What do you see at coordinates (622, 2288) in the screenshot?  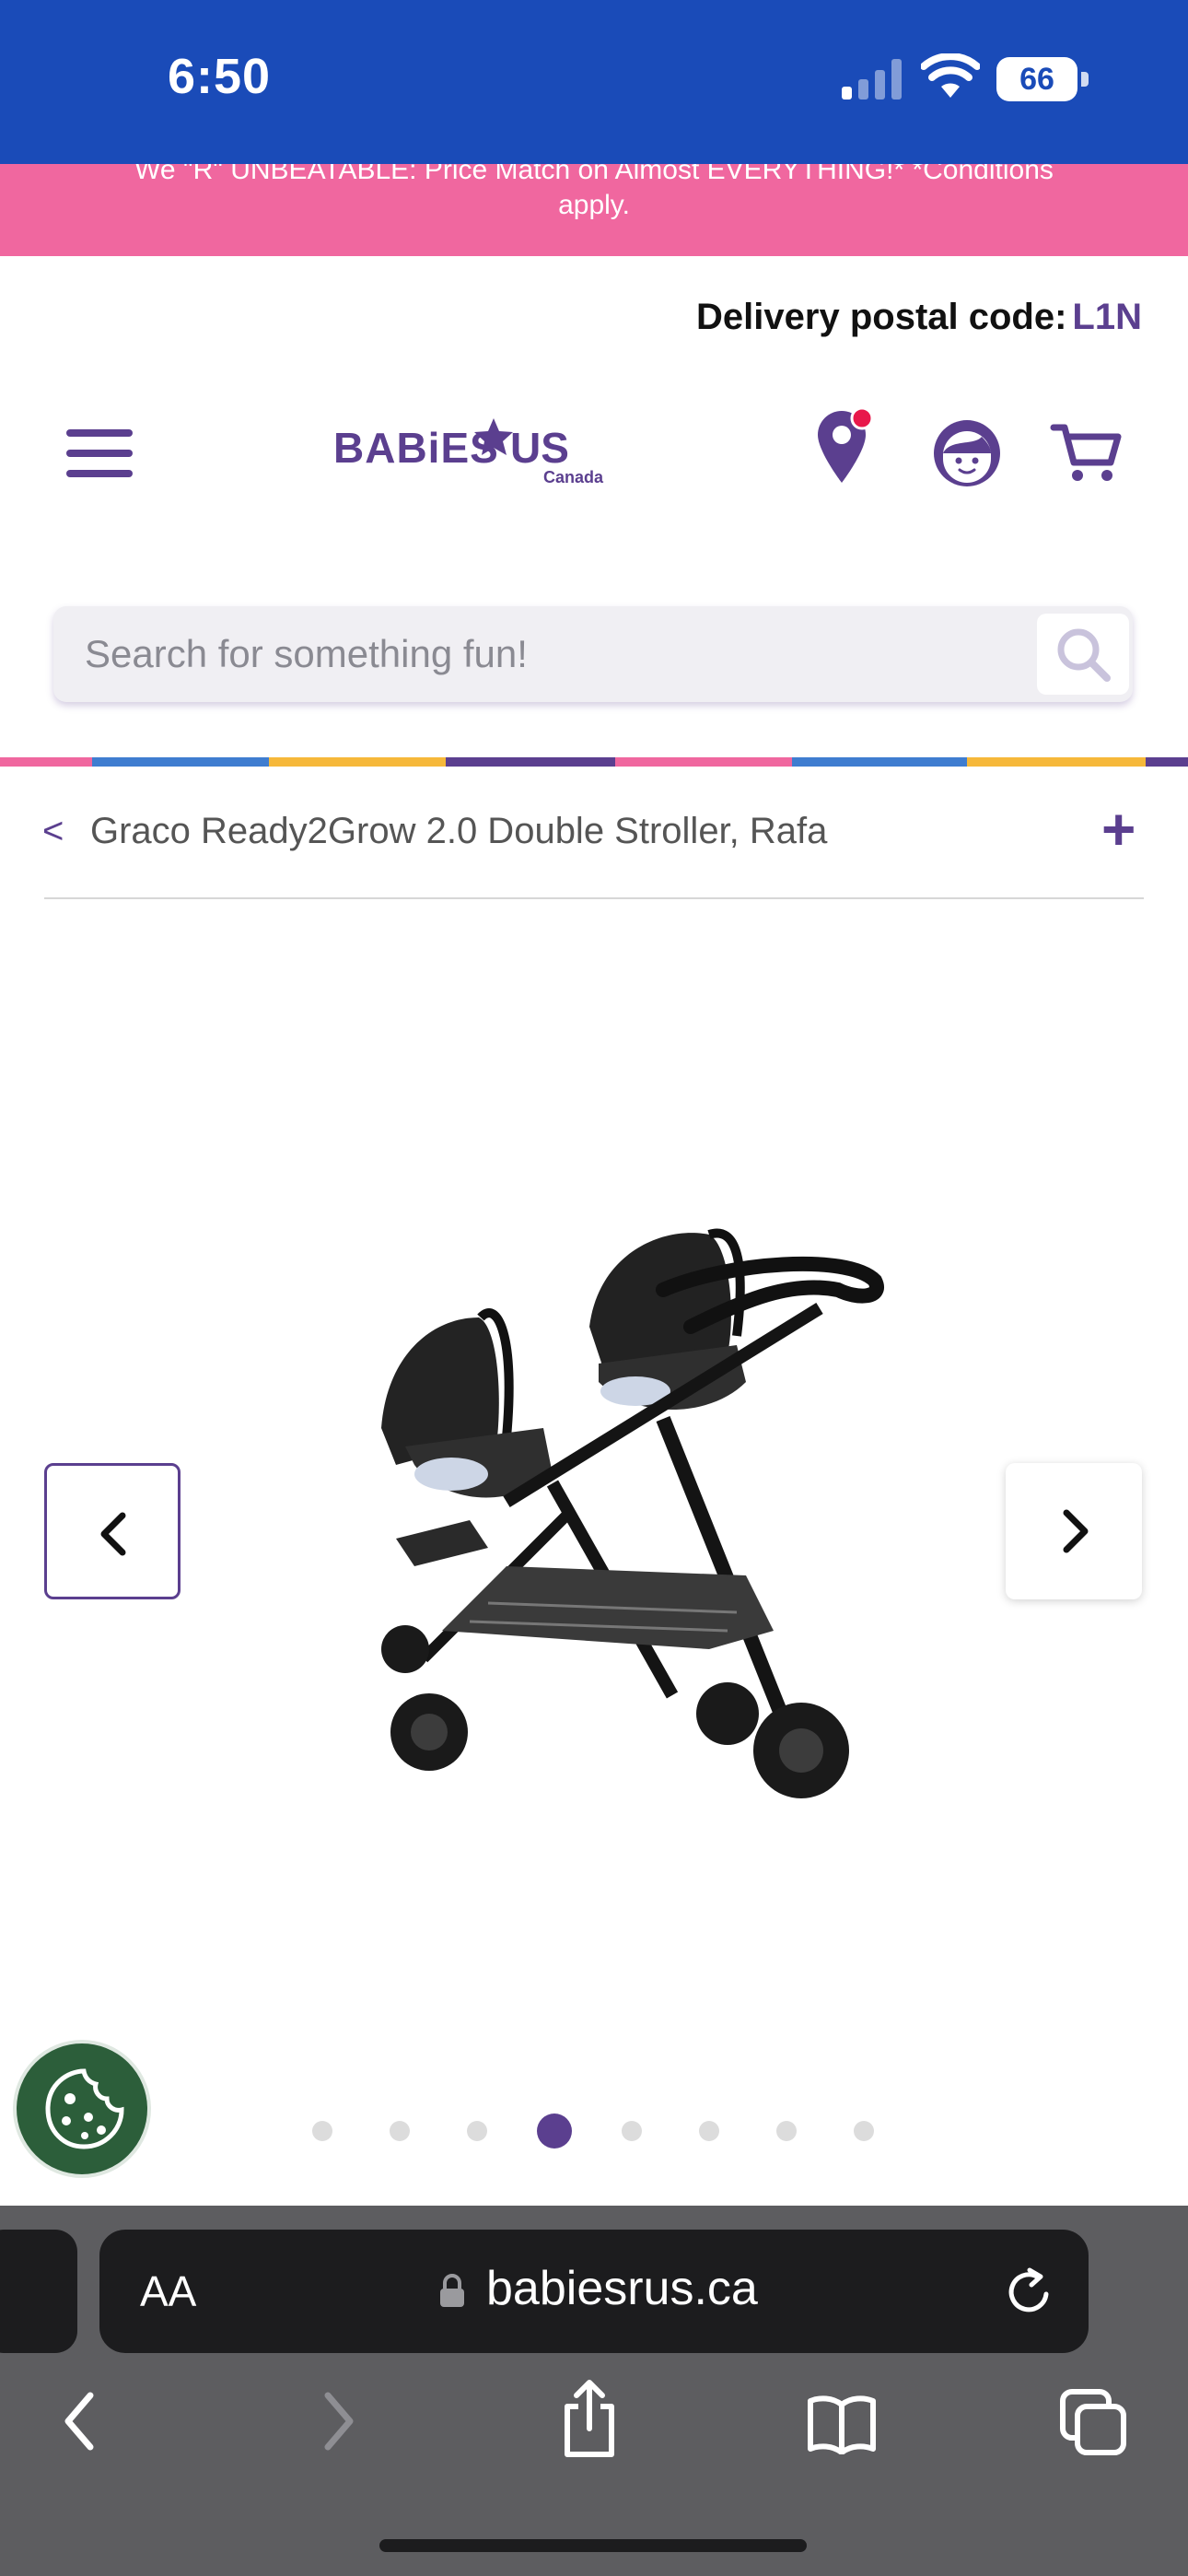 I see `url-text: babiesrus.ca` at bounding box center [622, 2288].